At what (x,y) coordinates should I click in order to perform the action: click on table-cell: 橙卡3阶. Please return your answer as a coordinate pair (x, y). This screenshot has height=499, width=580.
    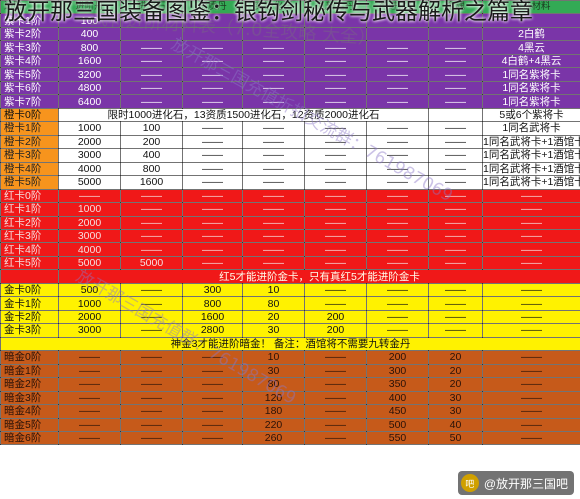
    Looking at the image, I should click on (29, 155).